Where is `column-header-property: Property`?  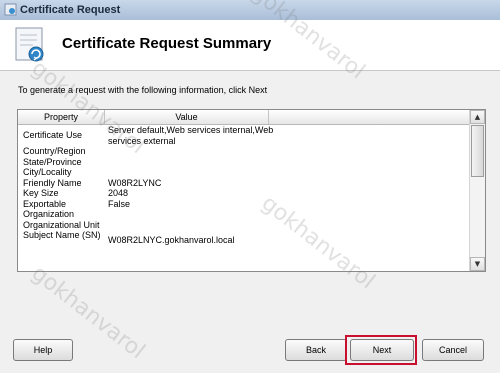 column-header-property: Property is located at coordinates (61, 117).